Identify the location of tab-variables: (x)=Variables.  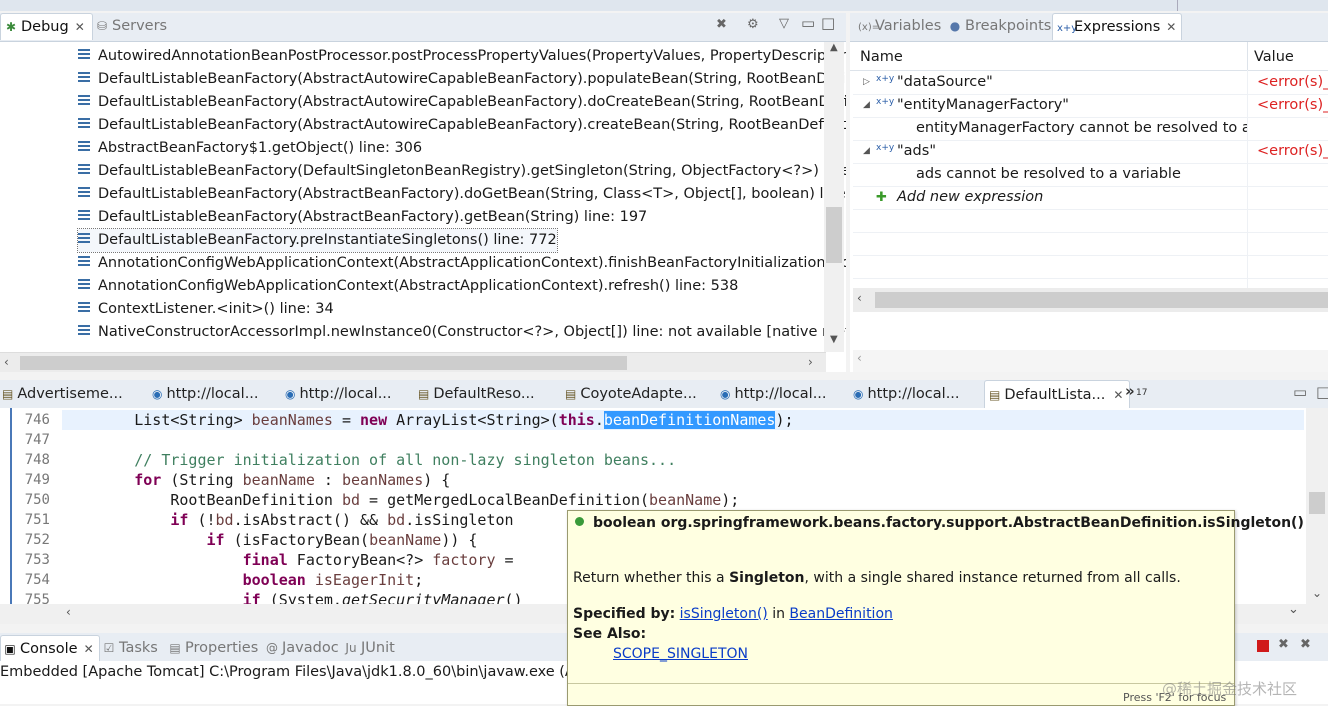
(903, 26).